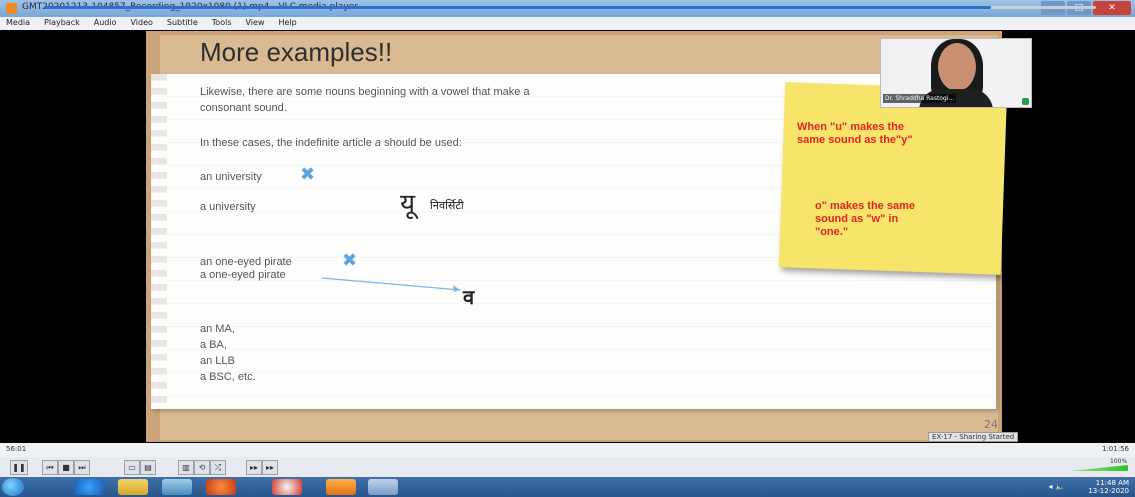 Image resolution: width=1135 pixels, height=497 pixels. I want to click on shuffle-button: ⤮, so click(218, 467).